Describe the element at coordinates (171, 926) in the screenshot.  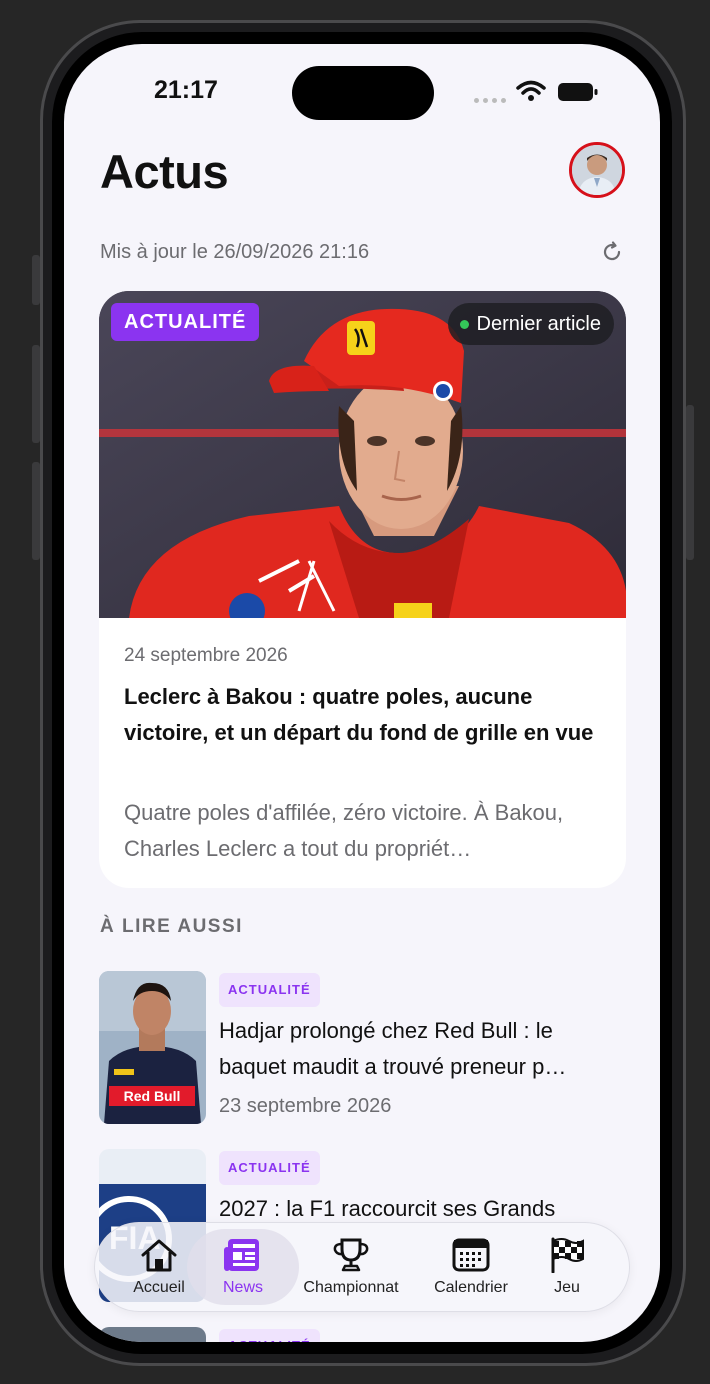
I see `section-title: À LIRE AUSSI` at that location.